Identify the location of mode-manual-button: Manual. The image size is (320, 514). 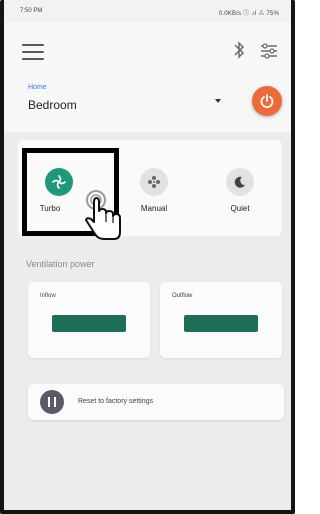
(154, 188).